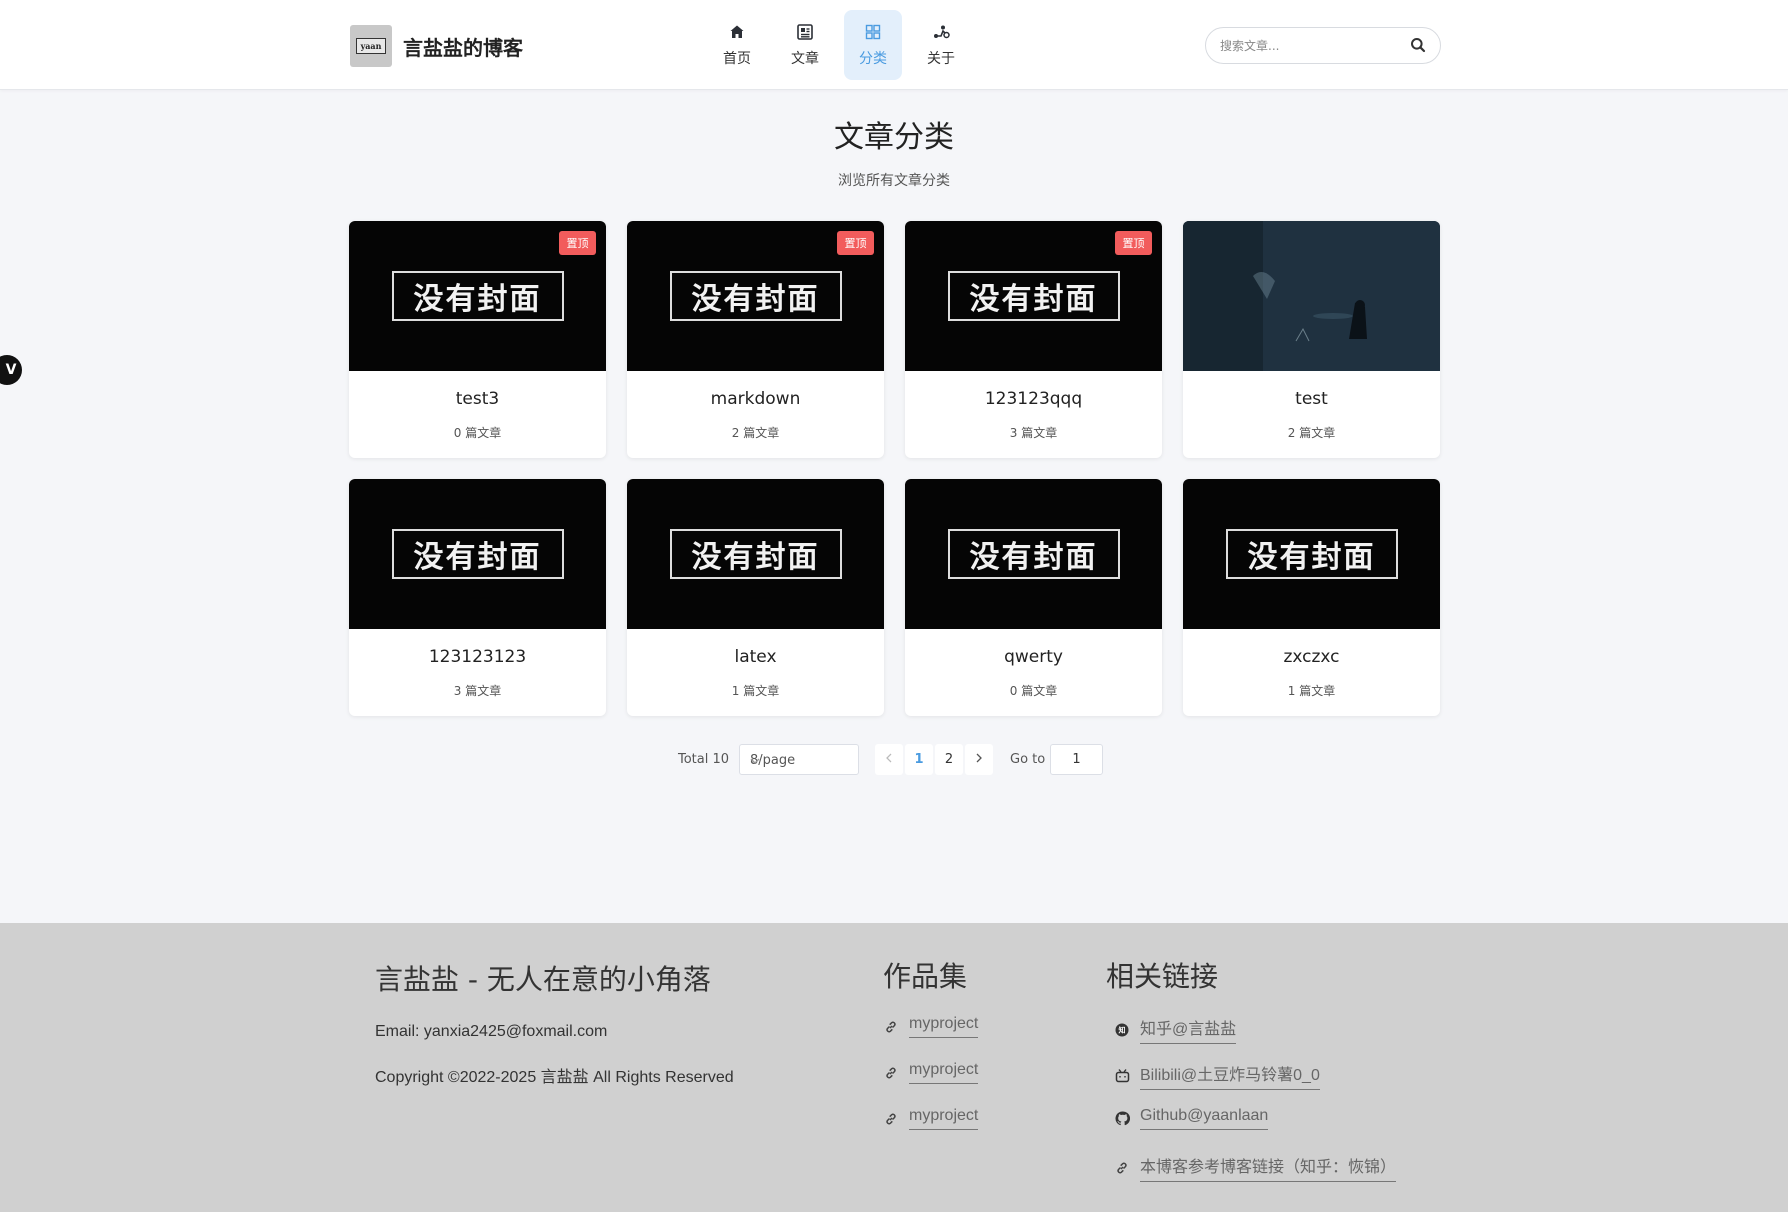 The height and width of the screenshot is (1212, 1788). What do you see at coordinates (805, 32) in the screenshot?
I see `article-icon` at bounding box center [805, 32].